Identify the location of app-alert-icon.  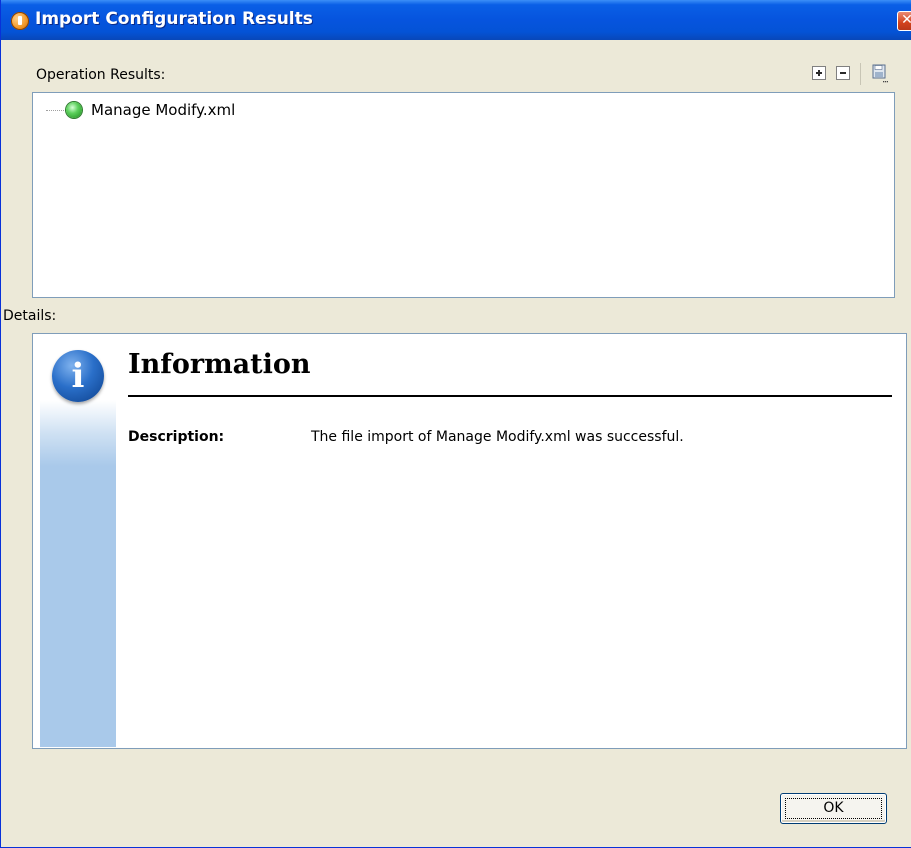
(20, 21).